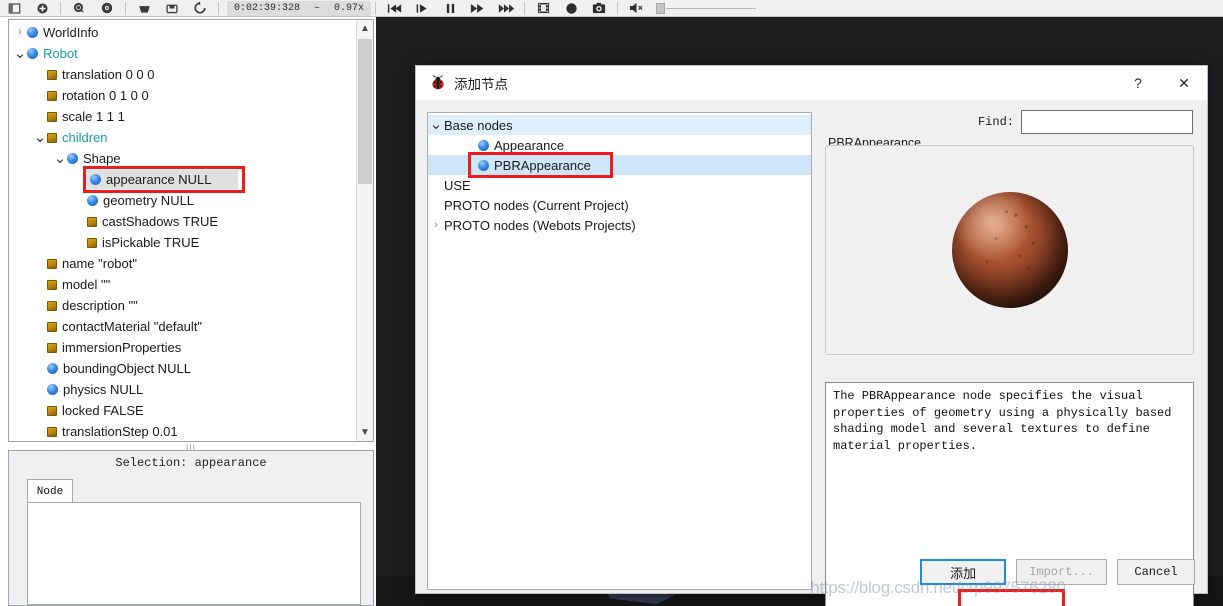 The height and width of the screenshot is (606, 1223). I want to click on node-type-row: USE, so click(619, 185).